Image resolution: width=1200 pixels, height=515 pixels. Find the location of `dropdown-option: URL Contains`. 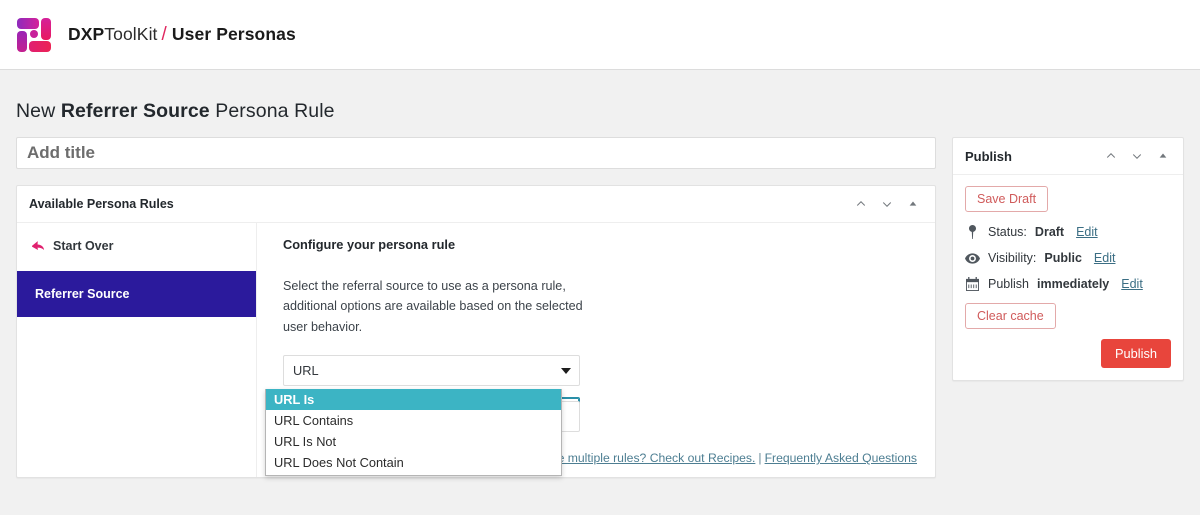

dropdown-option: URL Contains is located at coordinates (413, 420).